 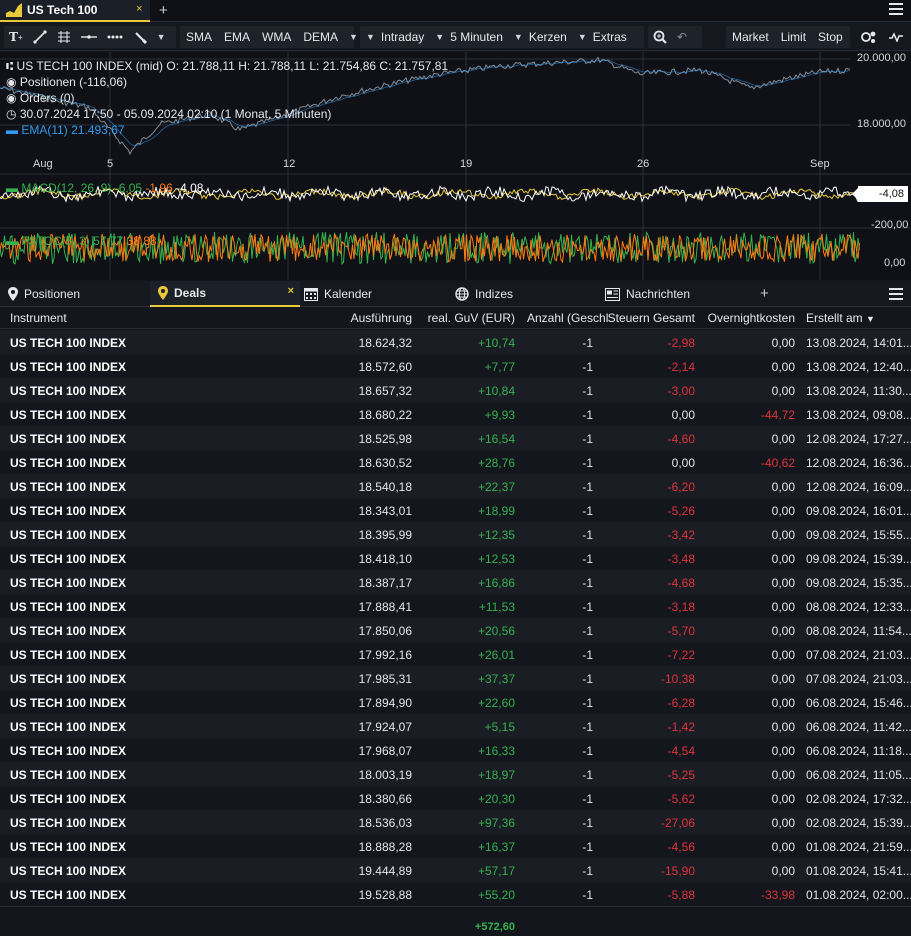 What do you see at coordinates (880, 194) in the screenshot?
I see `macd-value-tag: -4,08` at bounding box center [880, 194].